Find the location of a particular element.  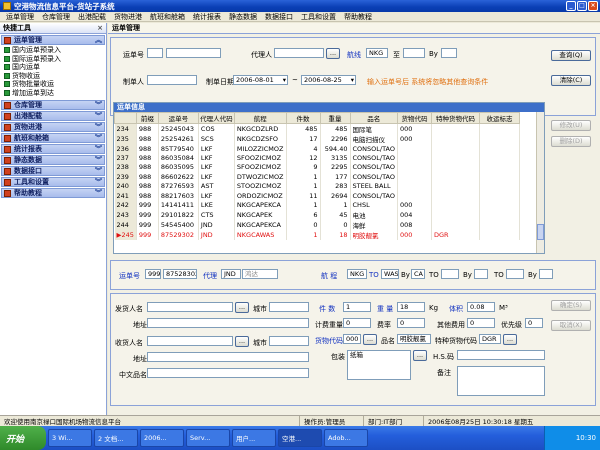

detail-prefix: 999 is located at coordinates (153, 274).